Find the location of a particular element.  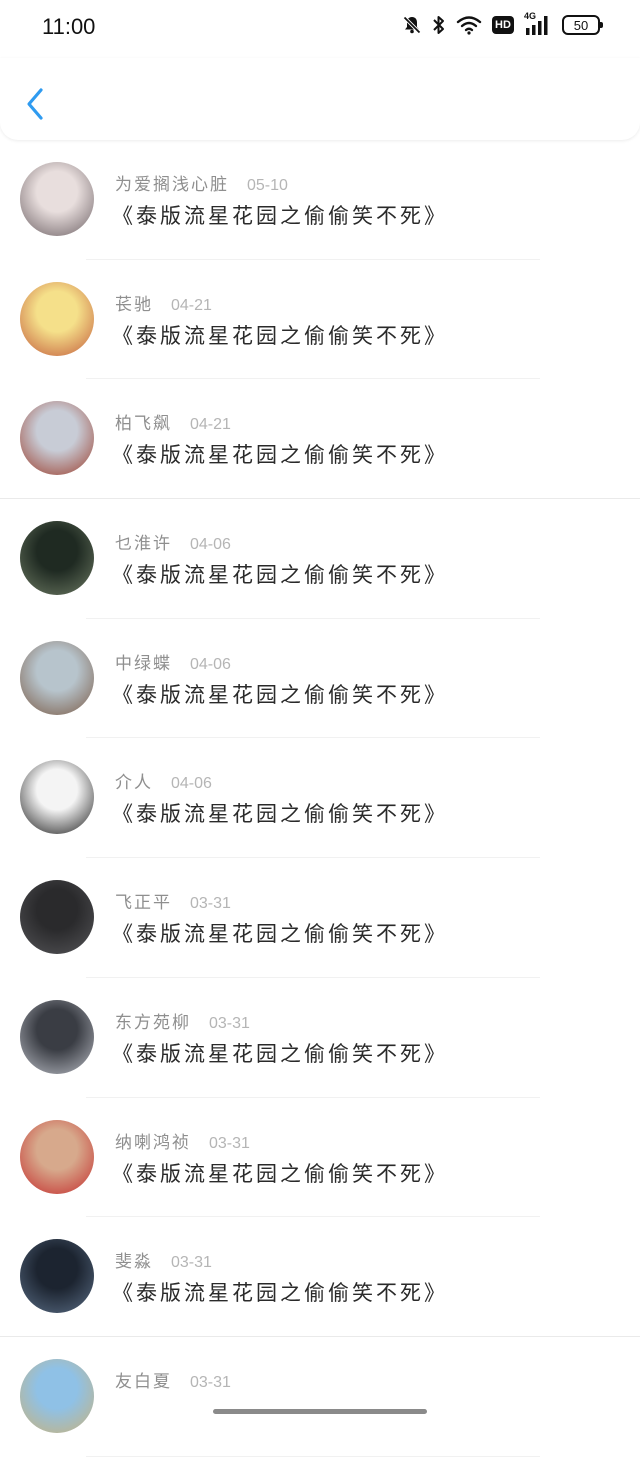

username: 乜淮许 is located at coordinates (143, 541).